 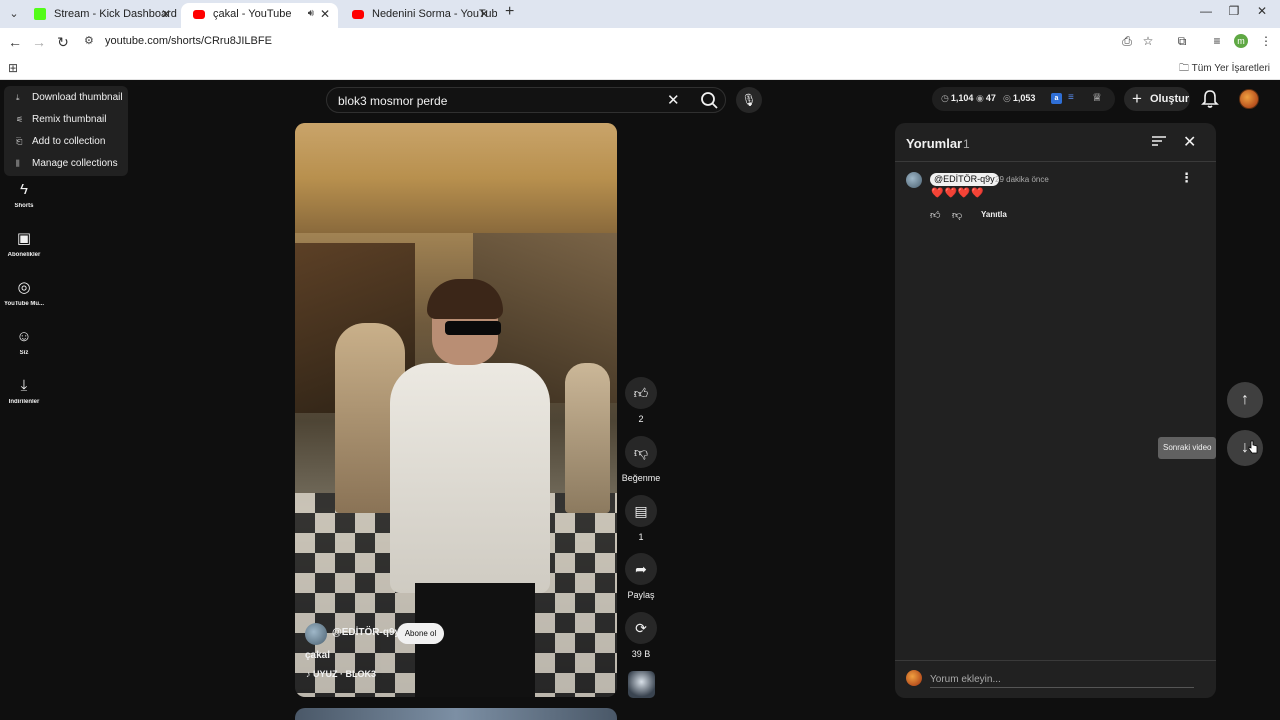 I want to click on extension-stats-pill: ◷ 1,104 ◉ 47 ◎ 1,053 a ≡ ♕, so click(x=1023, y=99).